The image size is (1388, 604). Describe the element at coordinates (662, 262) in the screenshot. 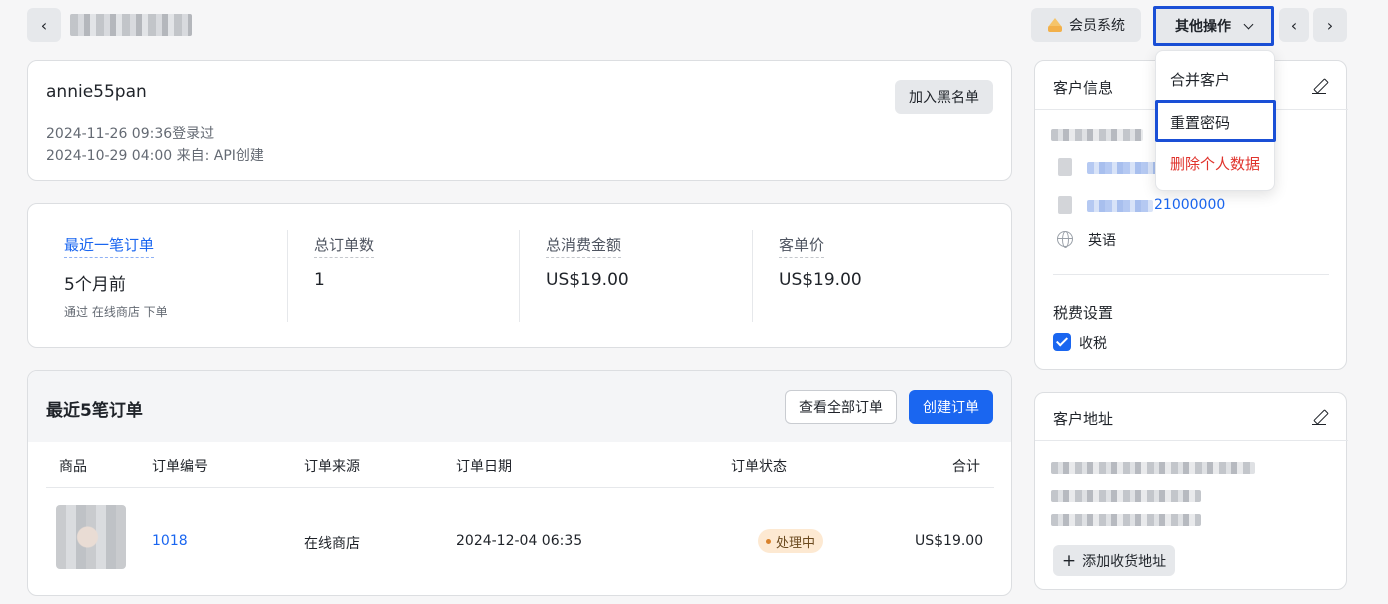

I see `stat-total-spent: 总消费金额 US$19.00` at that location.